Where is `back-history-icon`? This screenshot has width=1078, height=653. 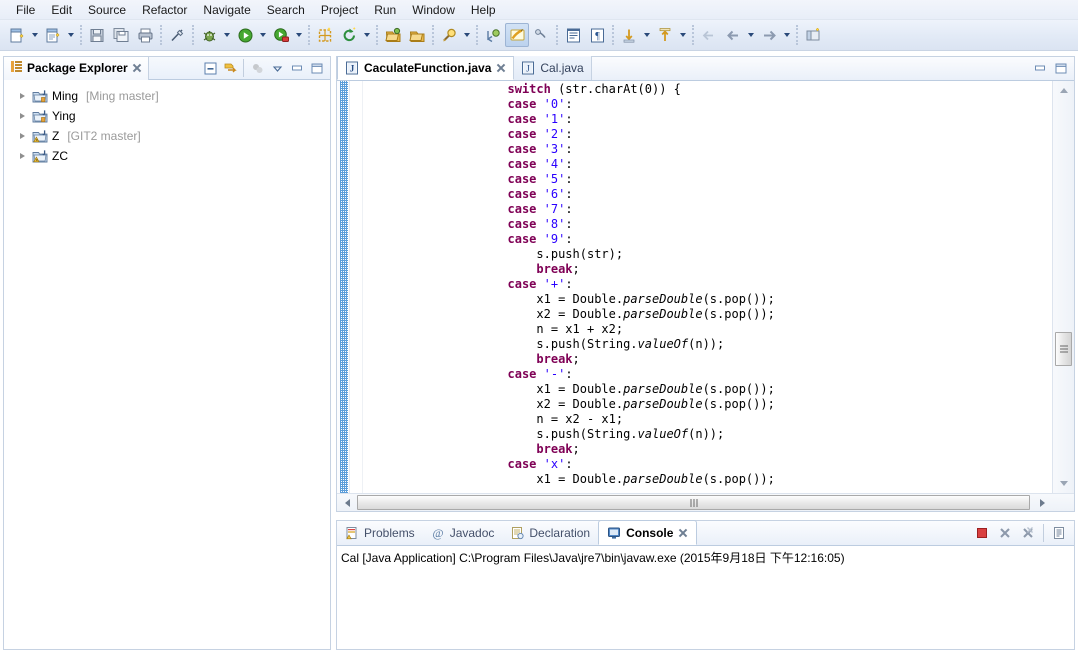 back-history-icon is located at coordinates (709, 35).